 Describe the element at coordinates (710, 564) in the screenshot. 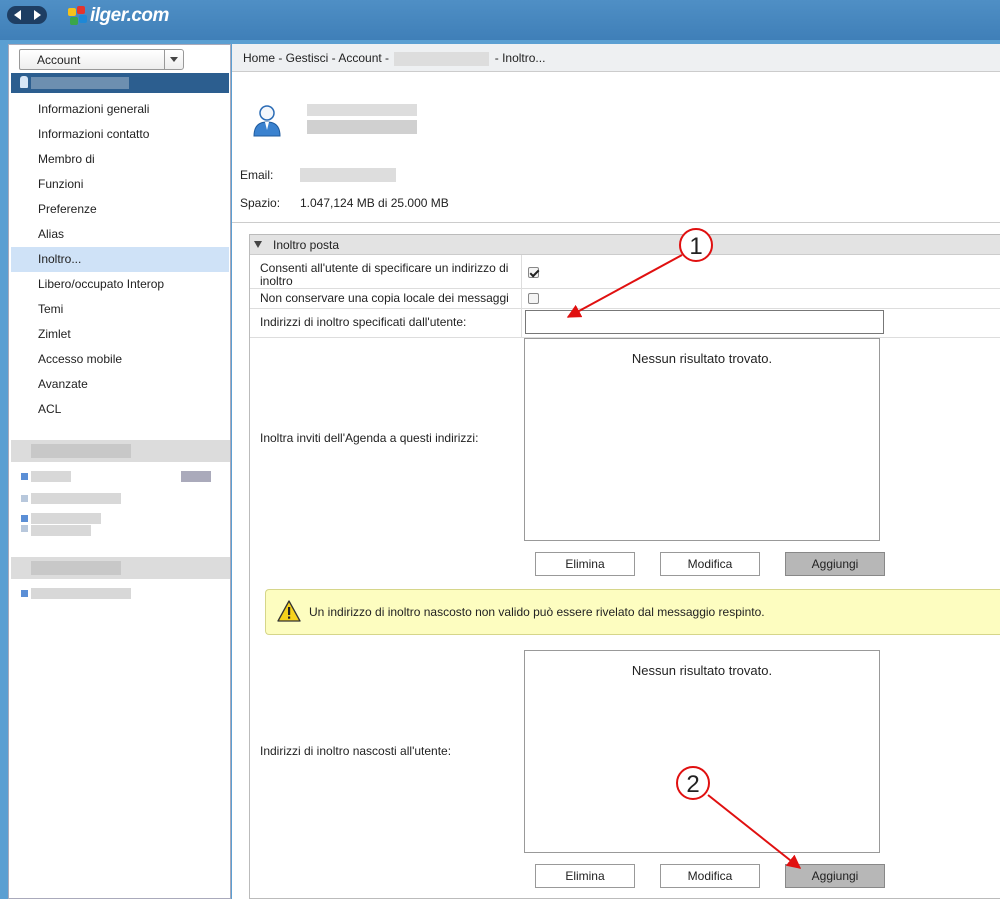

I see `calendar-edit-button: Modifica` at that location.